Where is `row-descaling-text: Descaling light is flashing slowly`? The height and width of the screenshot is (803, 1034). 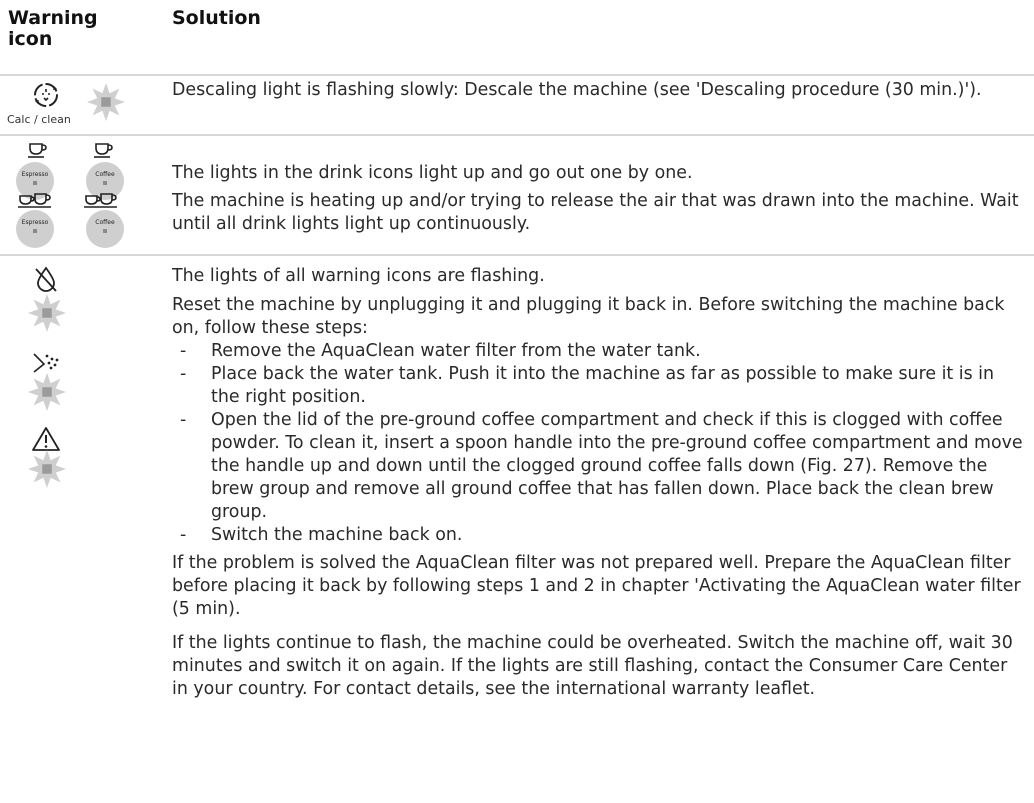
row-descaling-text: Descaling light is flashing slowly is located at coordinates (577, 90).